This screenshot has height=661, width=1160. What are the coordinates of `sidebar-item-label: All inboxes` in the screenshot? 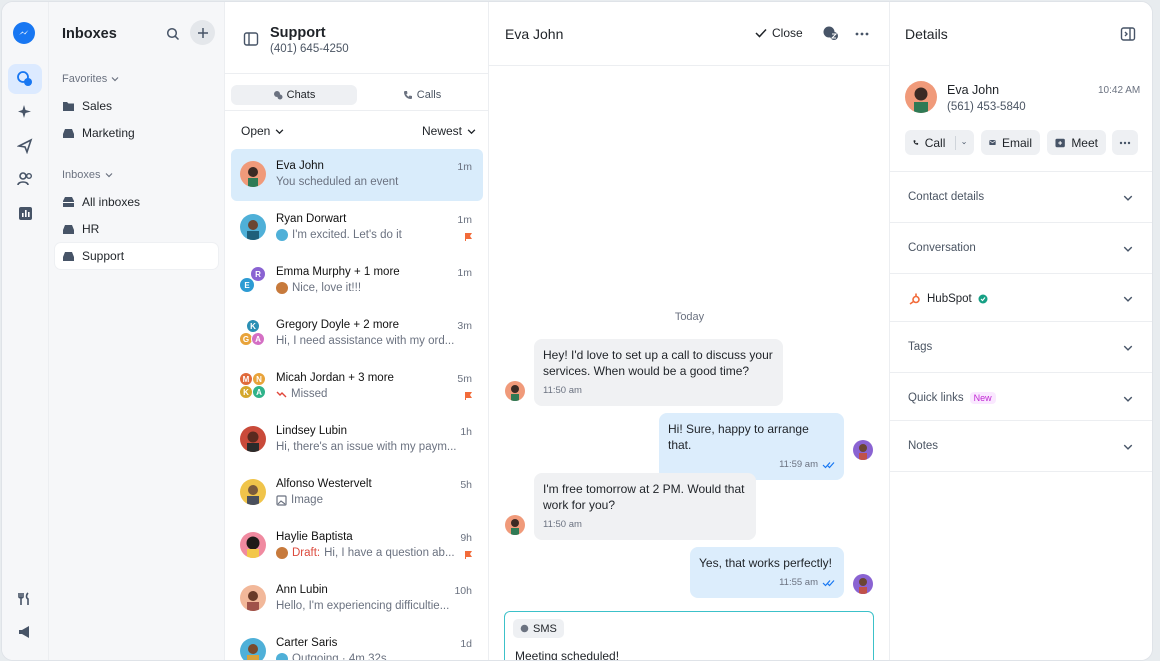 It's located at (111, 202).